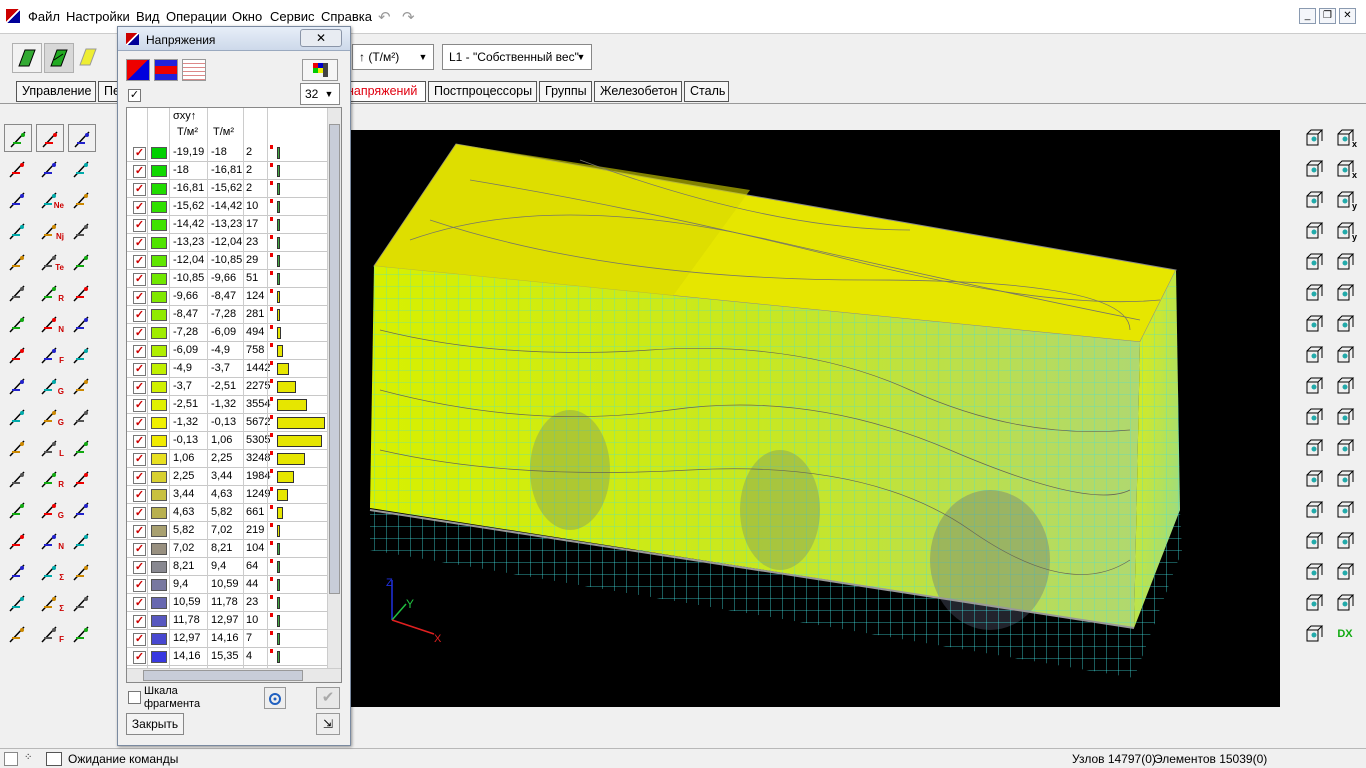 This screenshot has height=768, width=1366. Describe the element at coordinates (50, 262) in the screenshot. I see `left-tool-icon: Te` at that location.